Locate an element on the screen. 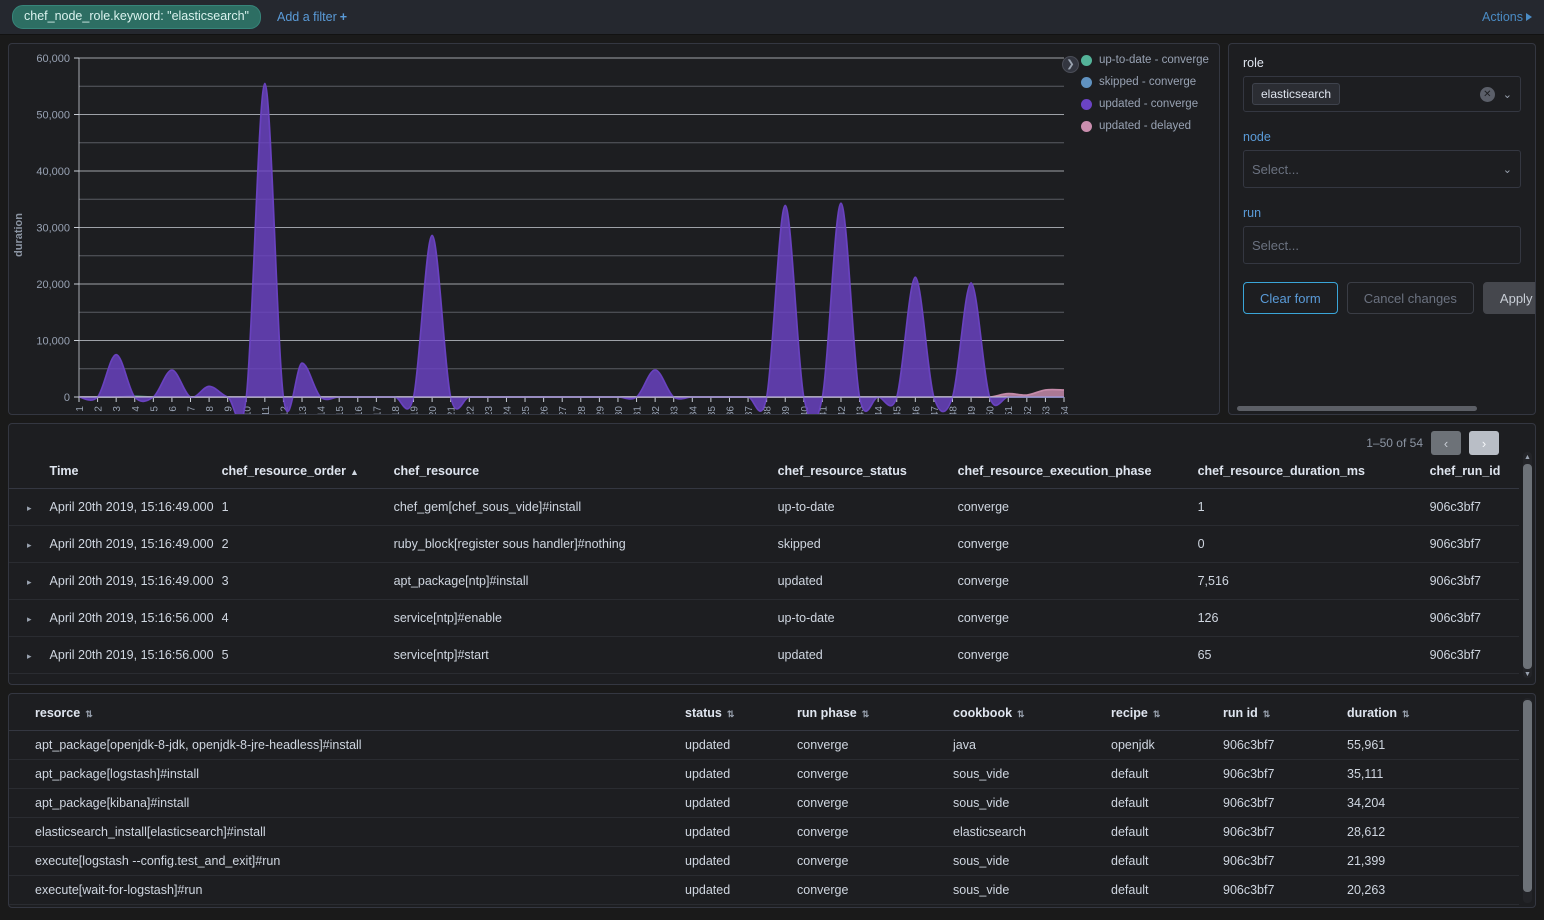 The width and height of the screenshot is (1544, 920). column-header-chef-resource-status: chef_resource_status is located at coordinates (867, 471).